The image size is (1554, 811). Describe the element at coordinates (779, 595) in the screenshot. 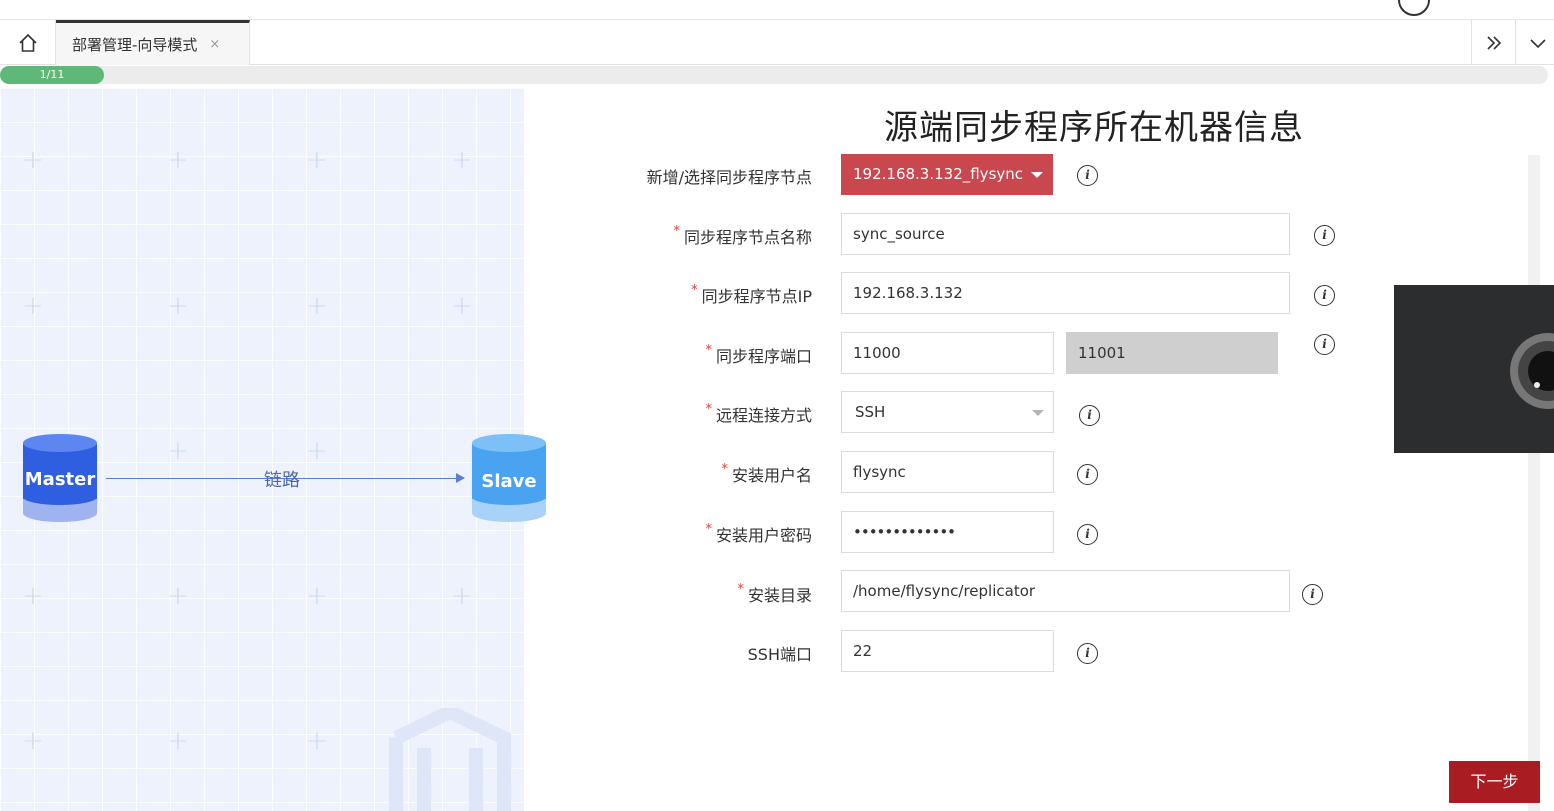

I see `label-text: 安装目录` at that location.